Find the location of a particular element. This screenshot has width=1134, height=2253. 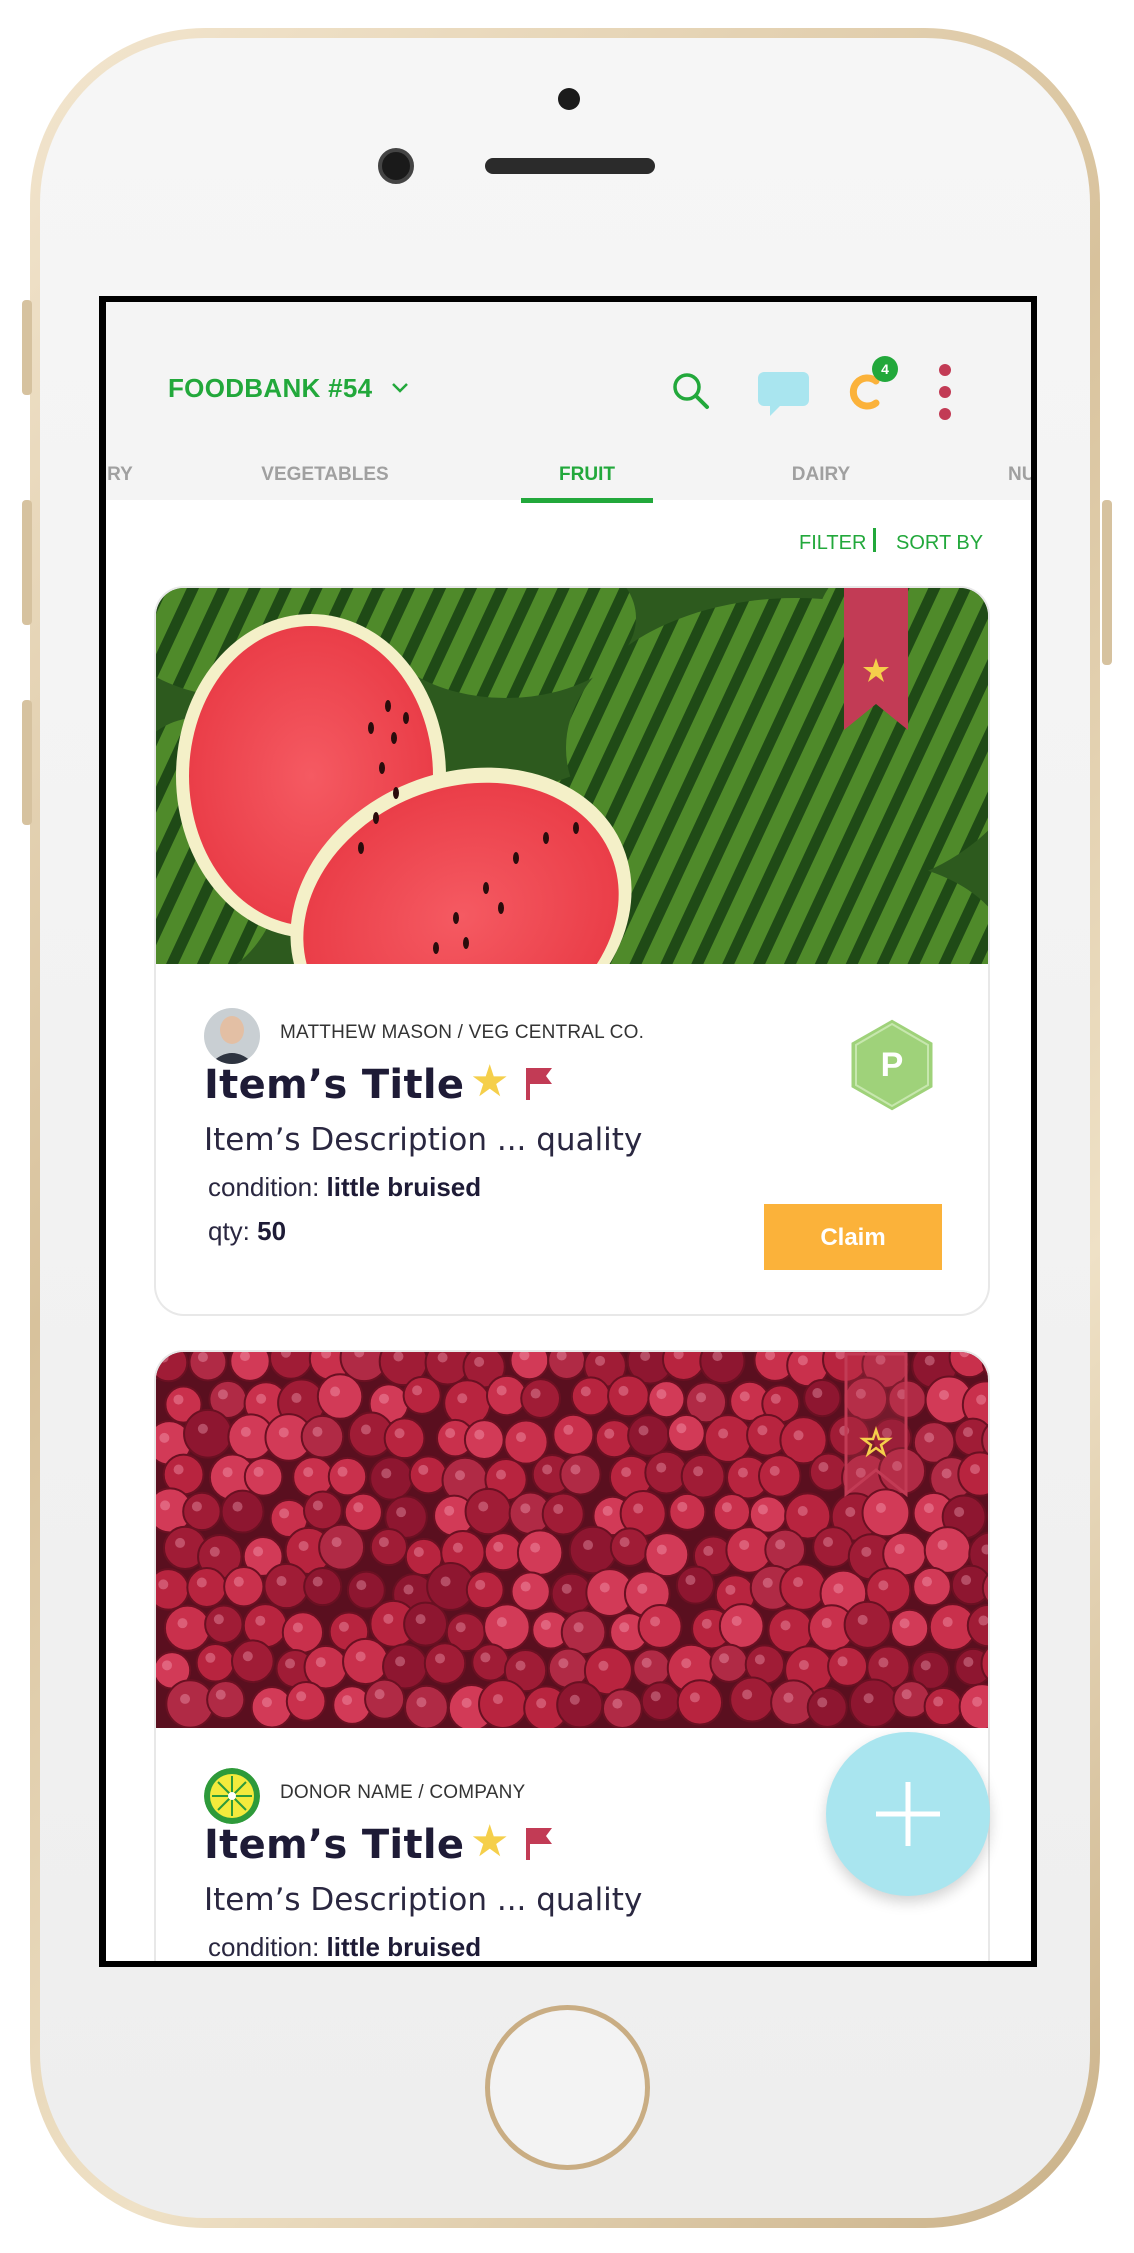

front-sensor is located at coordinates (569, 99).